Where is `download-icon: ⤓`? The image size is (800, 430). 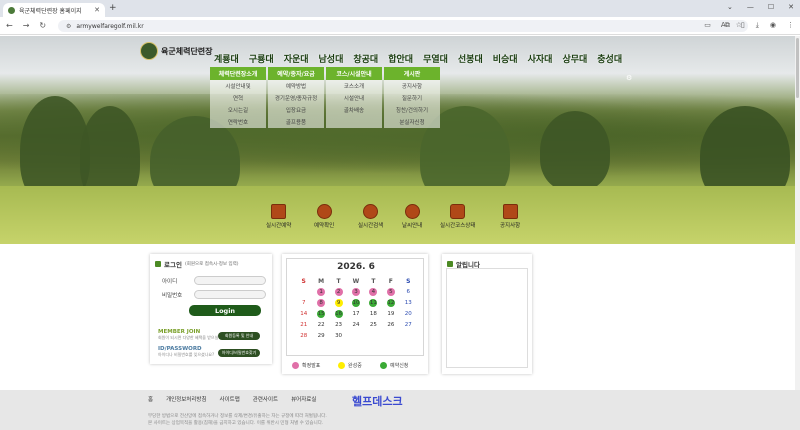 download-icon: ⤓ is located at coordinates (757, 25).